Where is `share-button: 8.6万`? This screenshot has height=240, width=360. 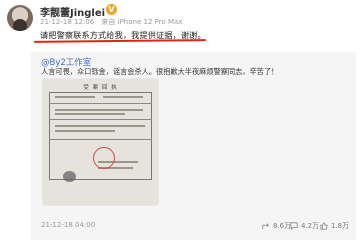
share-button: 8.6万 is located at coordinates (276, 226).